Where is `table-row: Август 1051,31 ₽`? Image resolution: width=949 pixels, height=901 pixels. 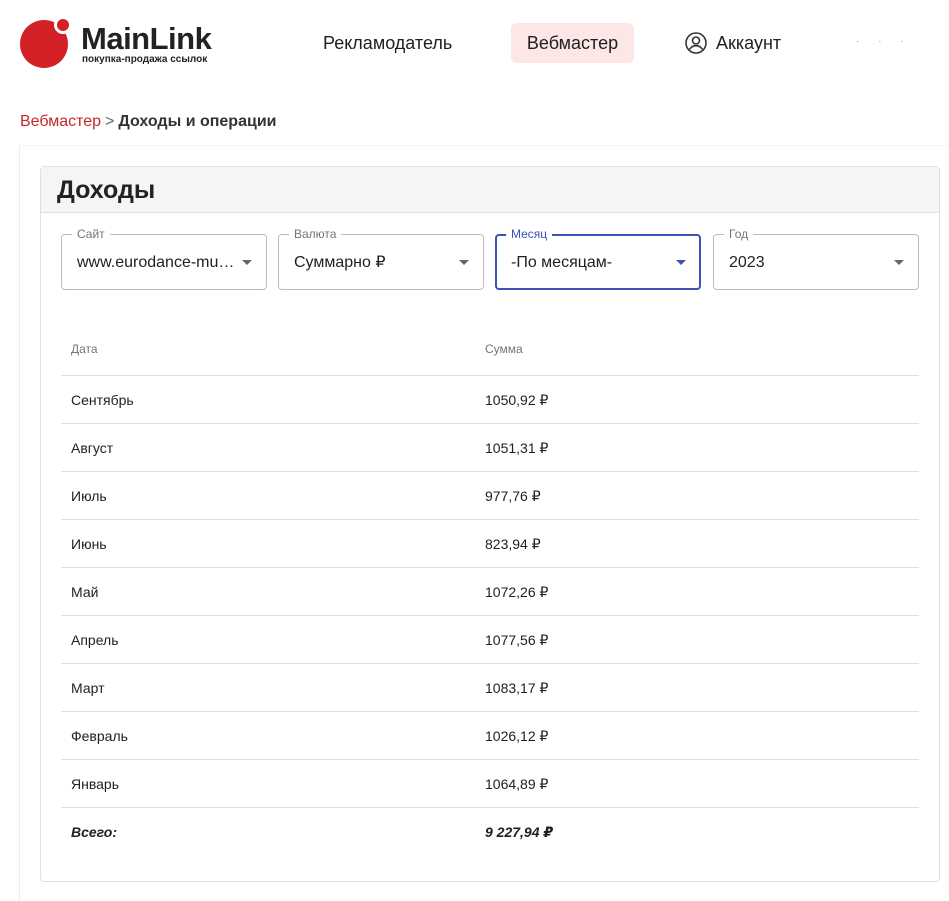
table-row: Август 1051,31 ₽ is located at coordinates (490, 448).